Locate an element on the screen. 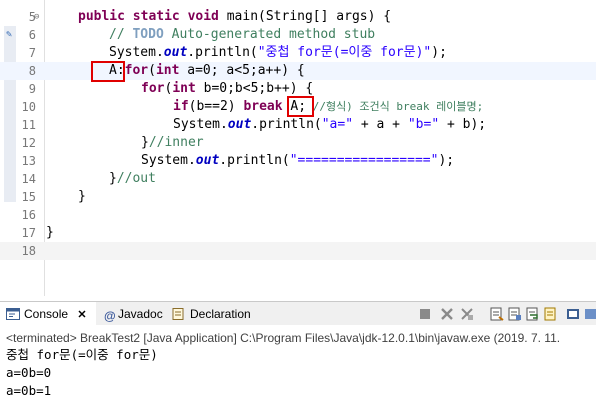 The height and width of the screenshot is (413, 596). code-line: 16 is located at coordinates (298, 215).